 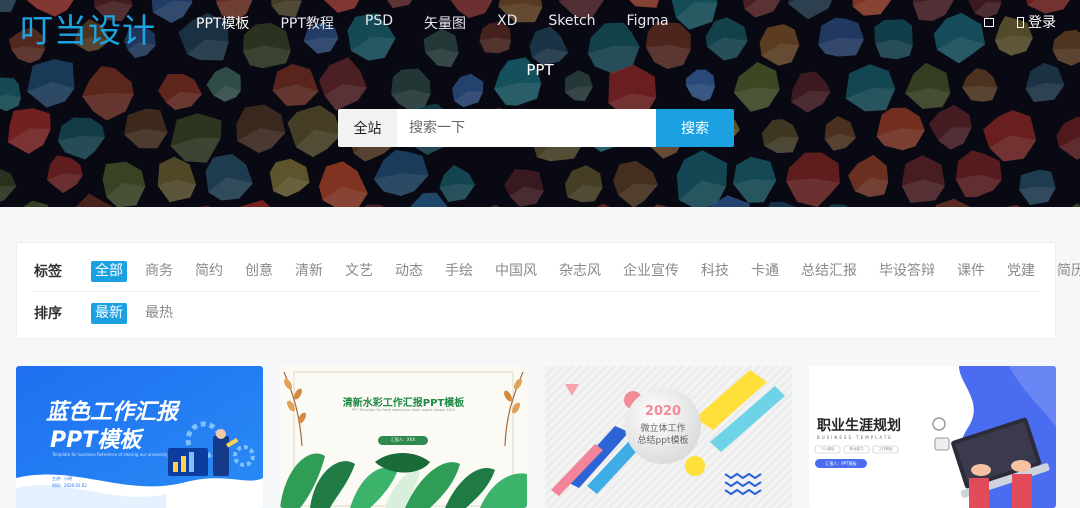 I want to click on nav-figma: Figma, so click(x=648, y=23).